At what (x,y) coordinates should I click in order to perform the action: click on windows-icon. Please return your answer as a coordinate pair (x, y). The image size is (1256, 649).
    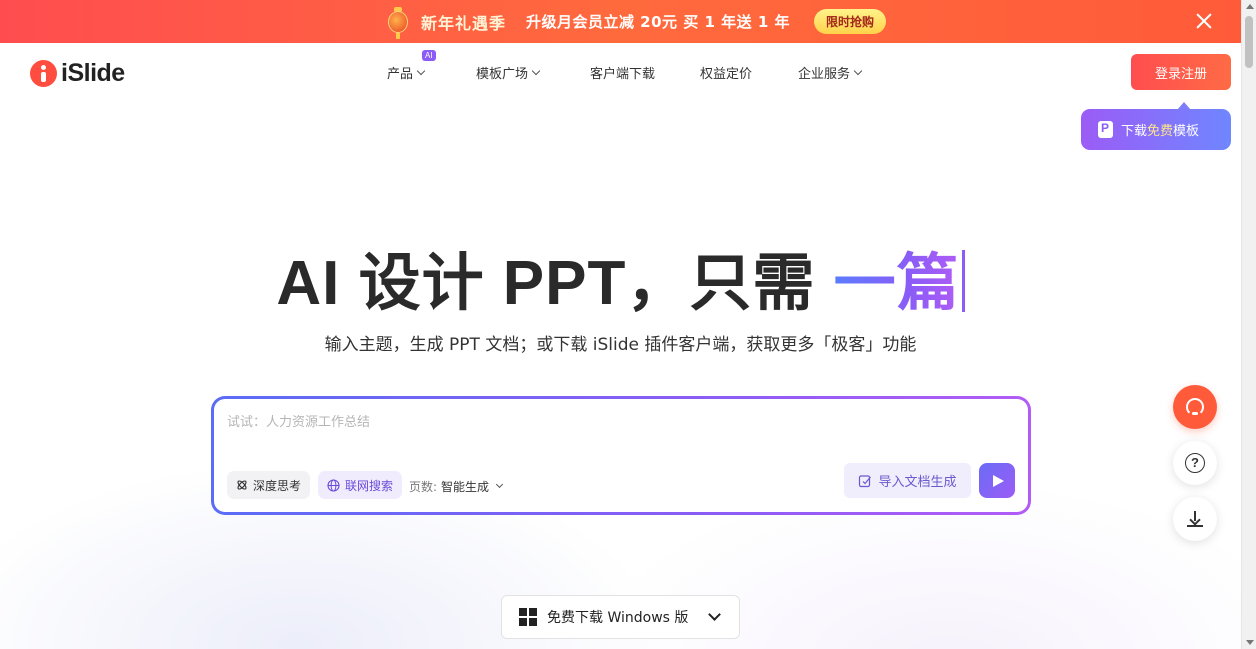
    Looking at the image, I should click on (528, 617).